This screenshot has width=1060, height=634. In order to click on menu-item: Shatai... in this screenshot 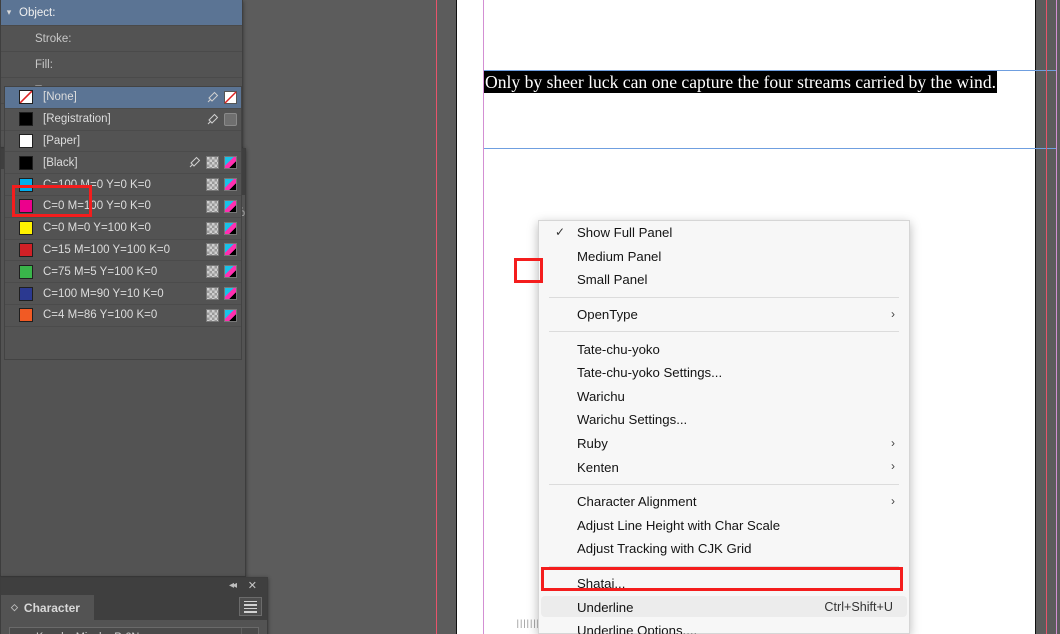, I will do `click(724, 584)`.